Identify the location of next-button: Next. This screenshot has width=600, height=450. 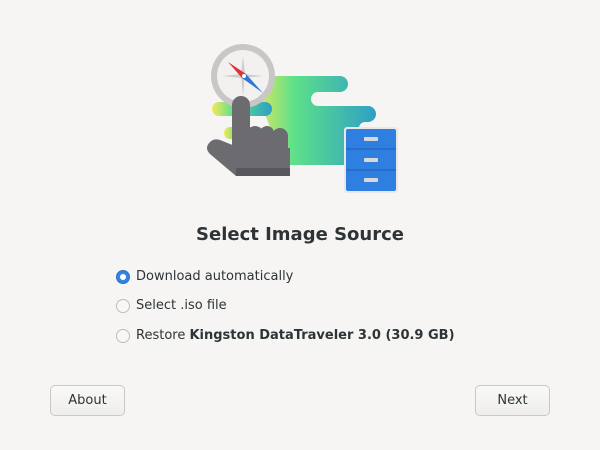
(512, 400).